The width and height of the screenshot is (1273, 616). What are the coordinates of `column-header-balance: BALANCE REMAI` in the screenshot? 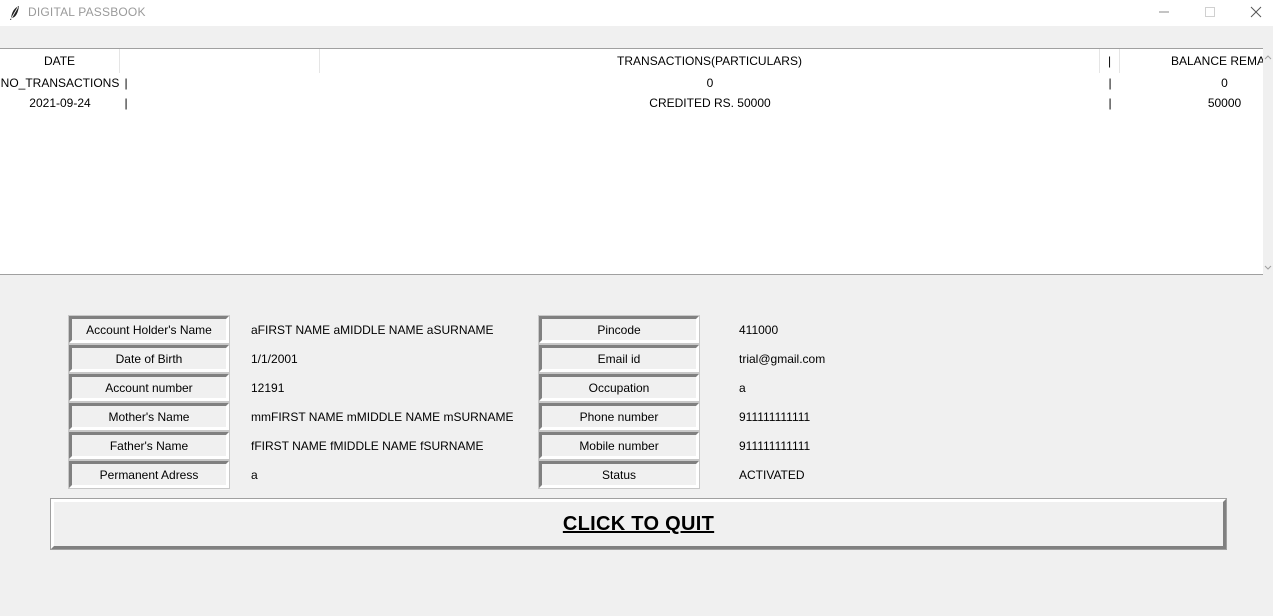 It's located at (1191, 61).